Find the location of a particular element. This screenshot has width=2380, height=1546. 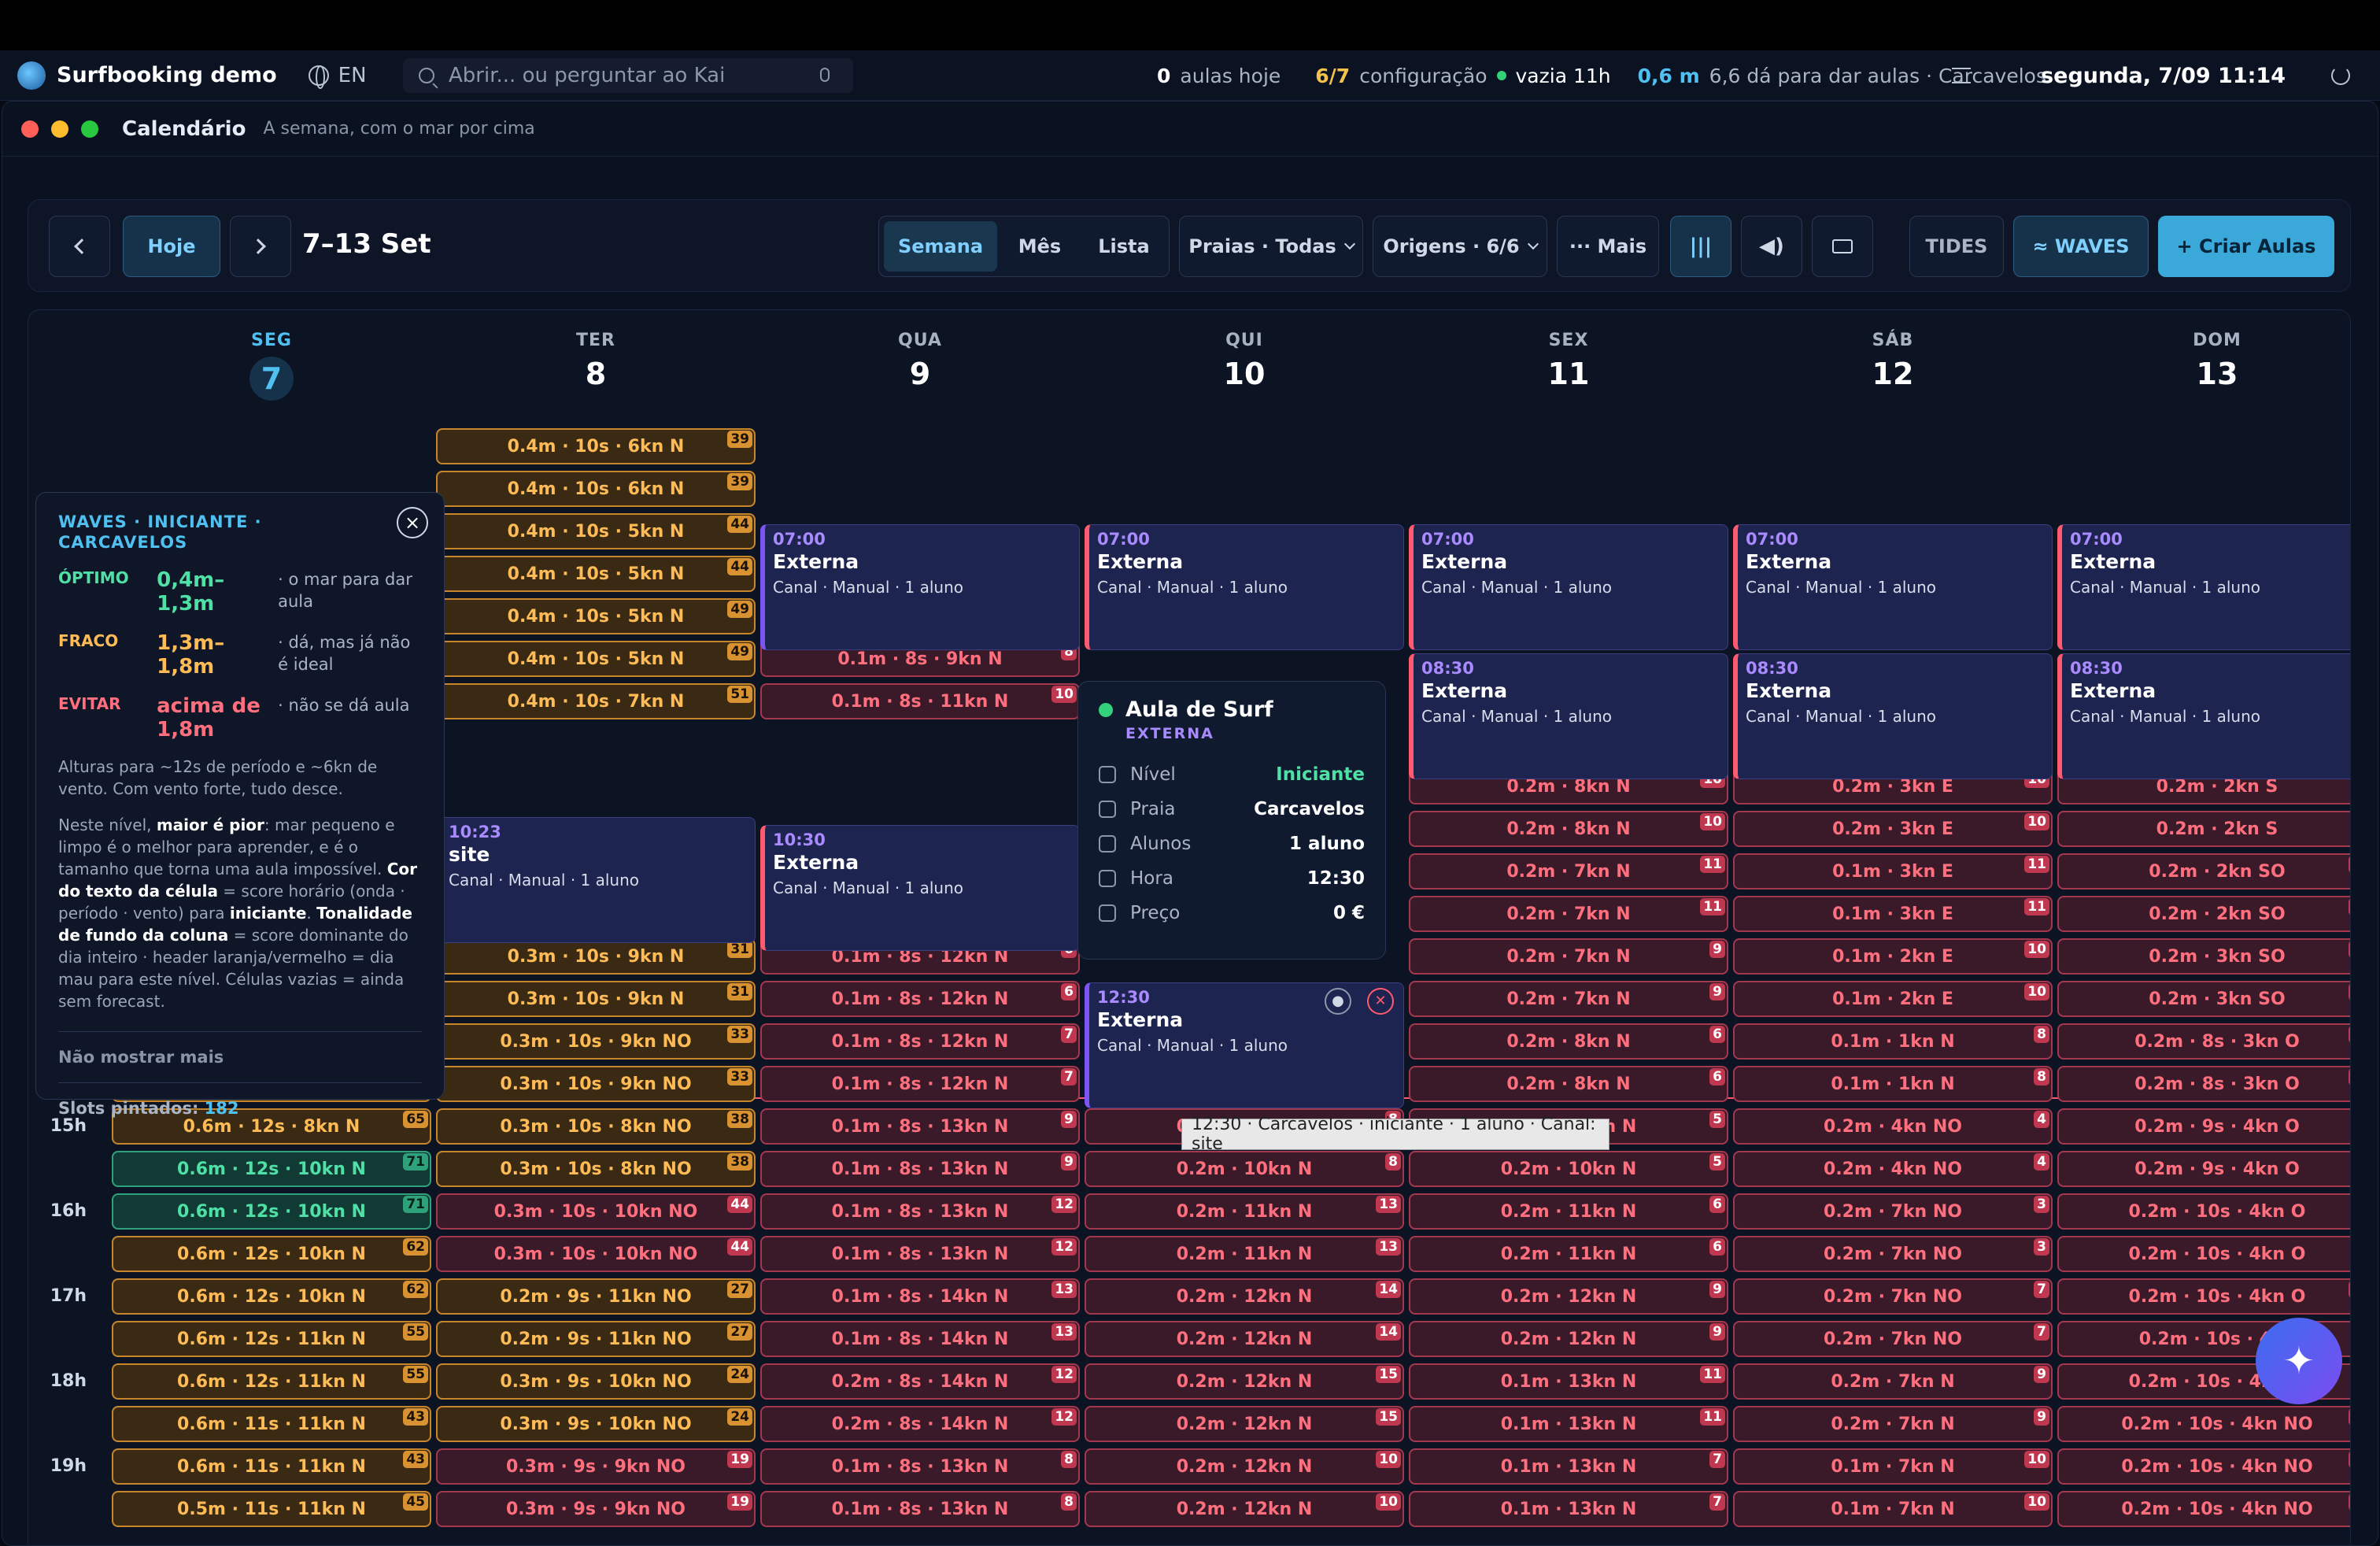

forecast-slot: 0.2m · 7kn N 11 is located at coordinates (1568, 871).